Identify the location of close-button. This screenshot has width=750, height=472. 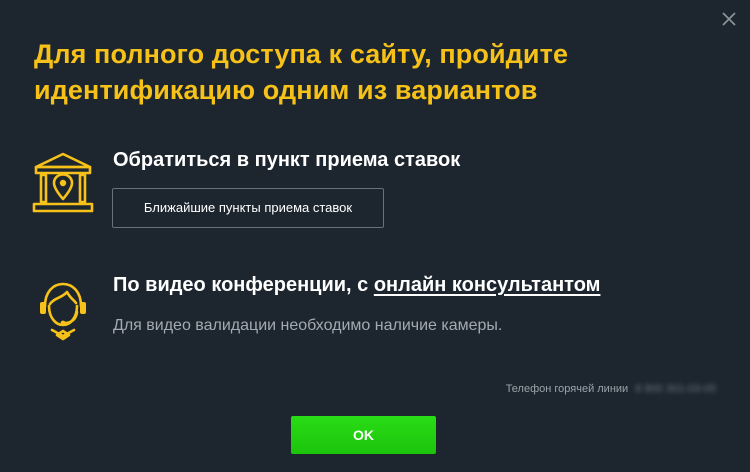
(729, 19).